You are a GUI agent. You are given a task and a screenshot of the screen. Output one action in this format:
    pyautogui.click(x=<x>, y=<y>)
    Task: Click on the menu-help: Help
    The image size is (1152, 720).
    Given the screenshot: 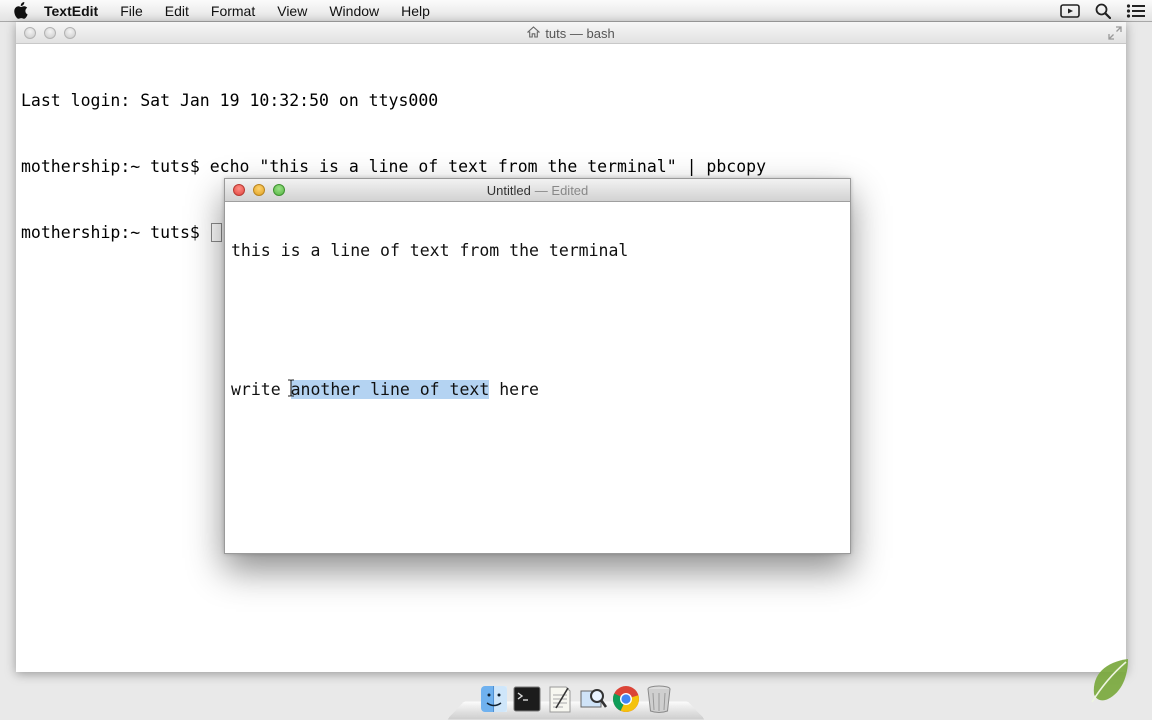 What is the action you would take?
    pyautogui.click(x=415, y=11)
    